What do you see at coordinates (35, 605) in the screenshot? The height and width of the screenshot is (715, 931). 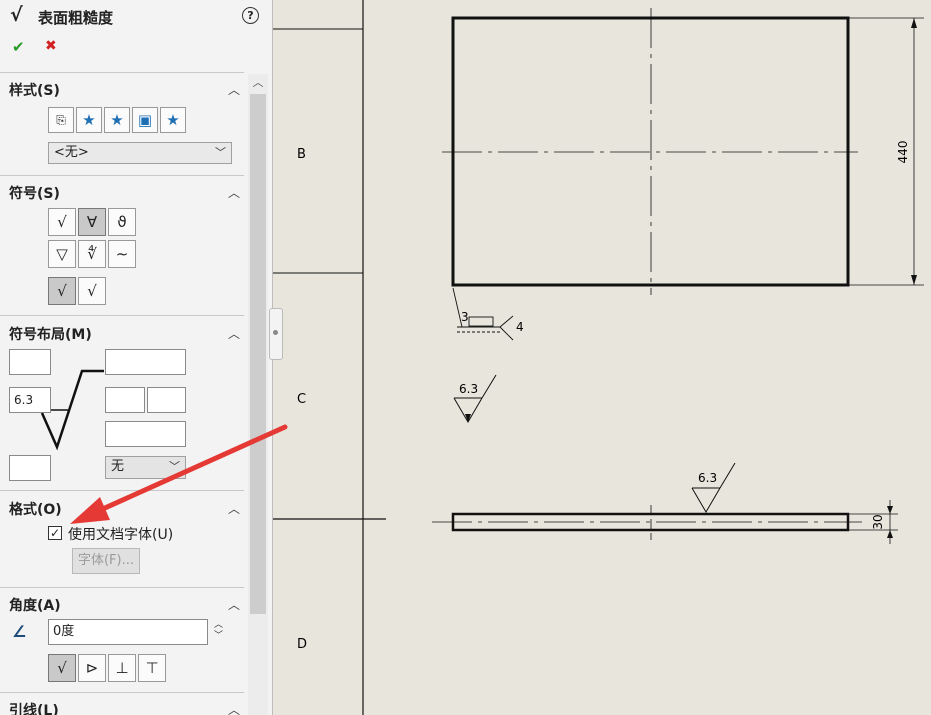 I see `section-title-angle: 角度(A)` at bounding box center [35, 605].